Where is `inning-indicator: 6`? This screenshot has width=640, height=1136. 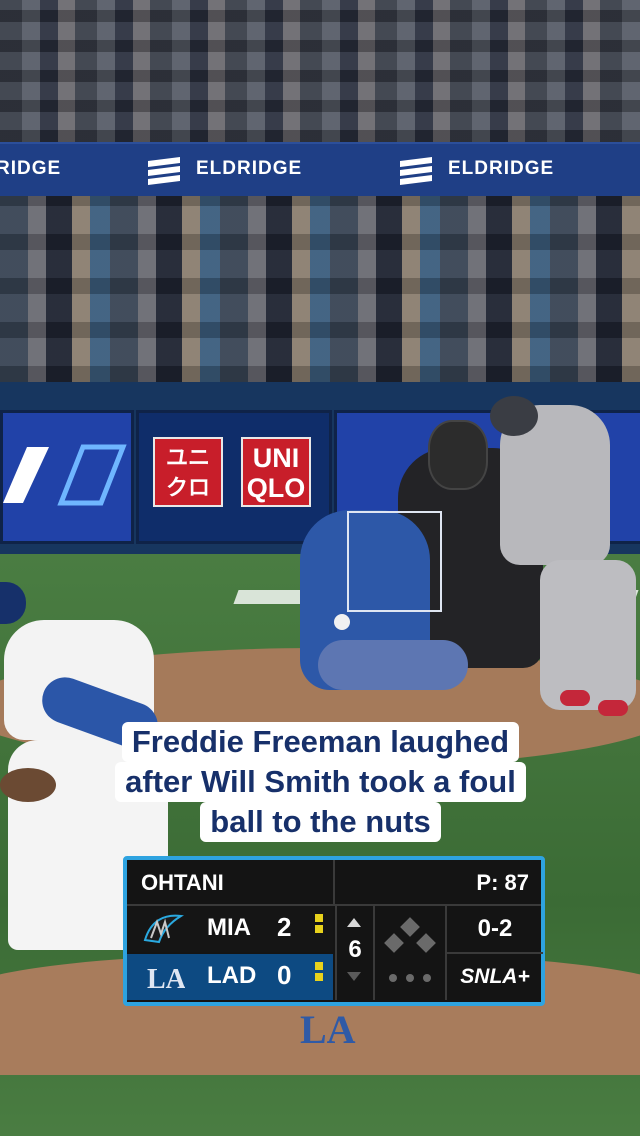
inning-indicator: 6 is located at coordinates (354, 953).